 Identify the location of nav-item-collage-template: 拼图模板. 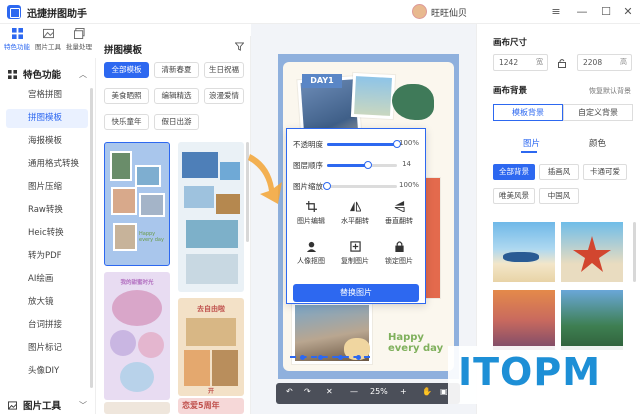
(47, 118).